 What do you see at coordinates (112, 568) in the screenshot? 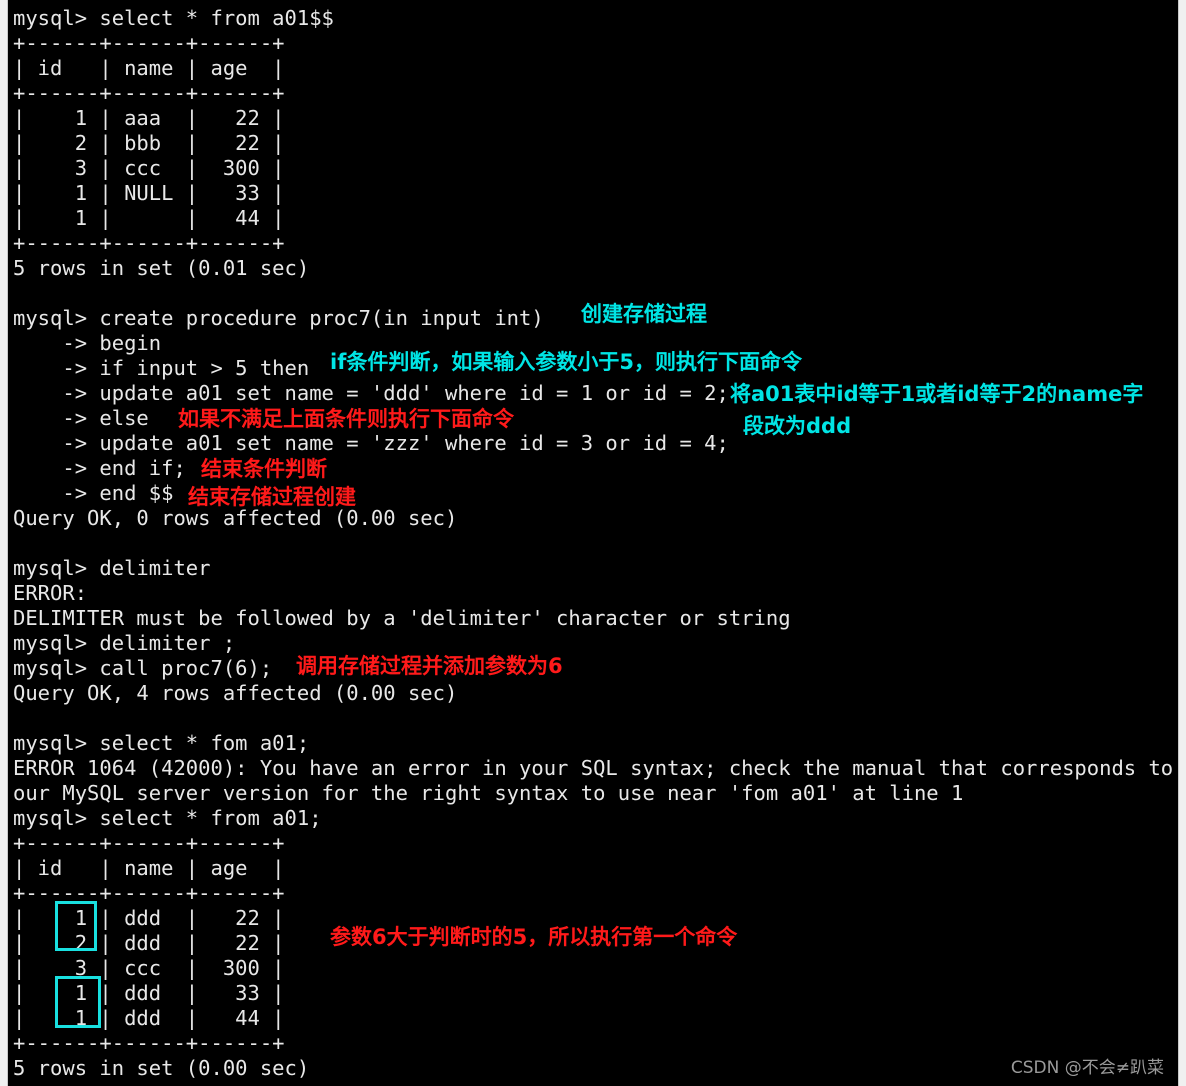
I see `terminal-line: mysql> delimiter` at bounding box center [112, 568].